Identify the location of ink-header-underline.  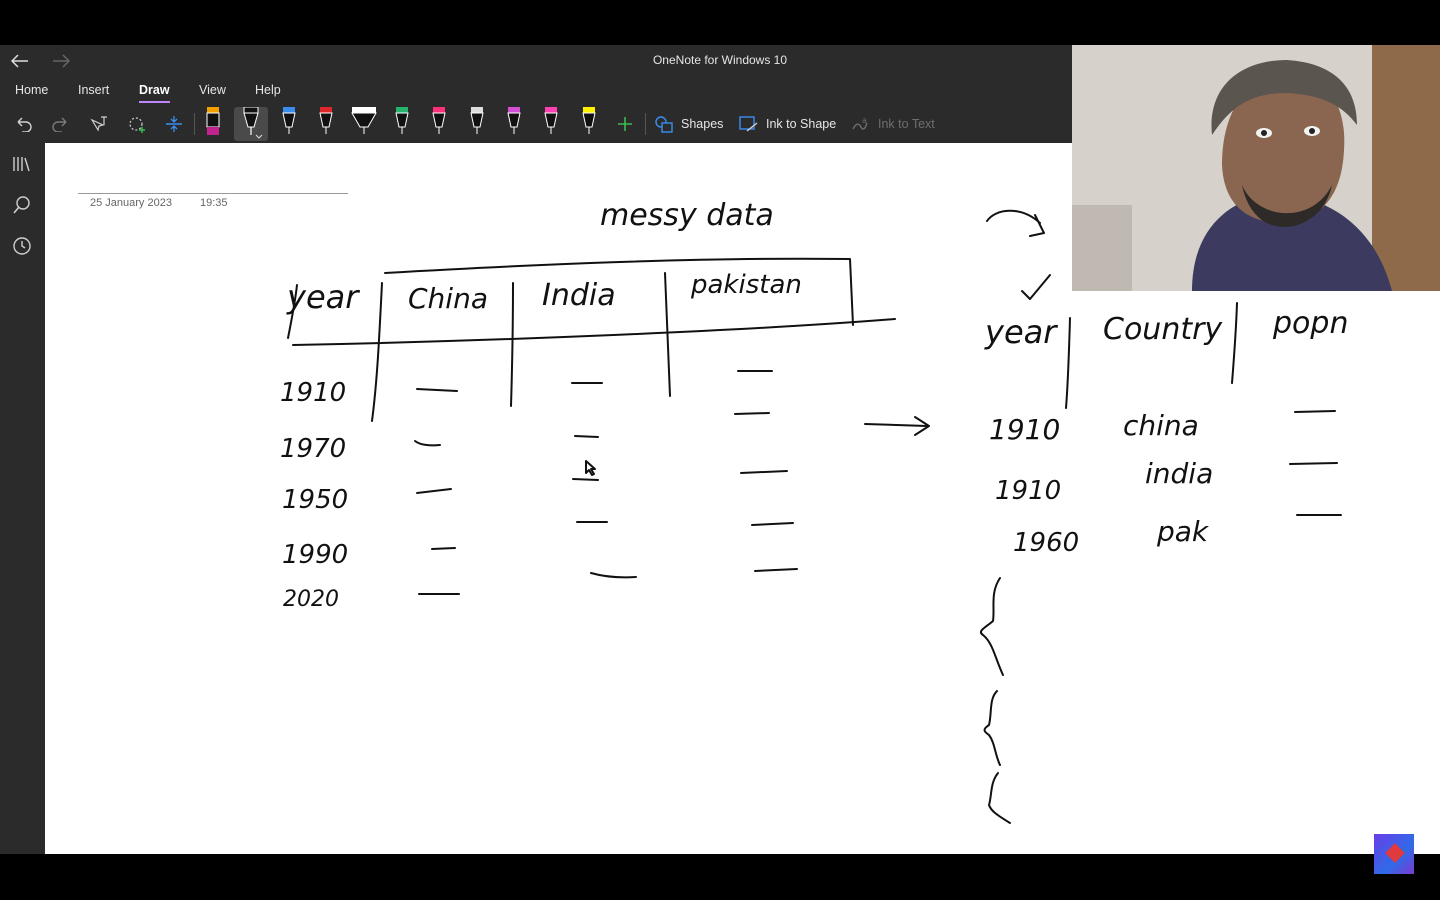
(594, 332).